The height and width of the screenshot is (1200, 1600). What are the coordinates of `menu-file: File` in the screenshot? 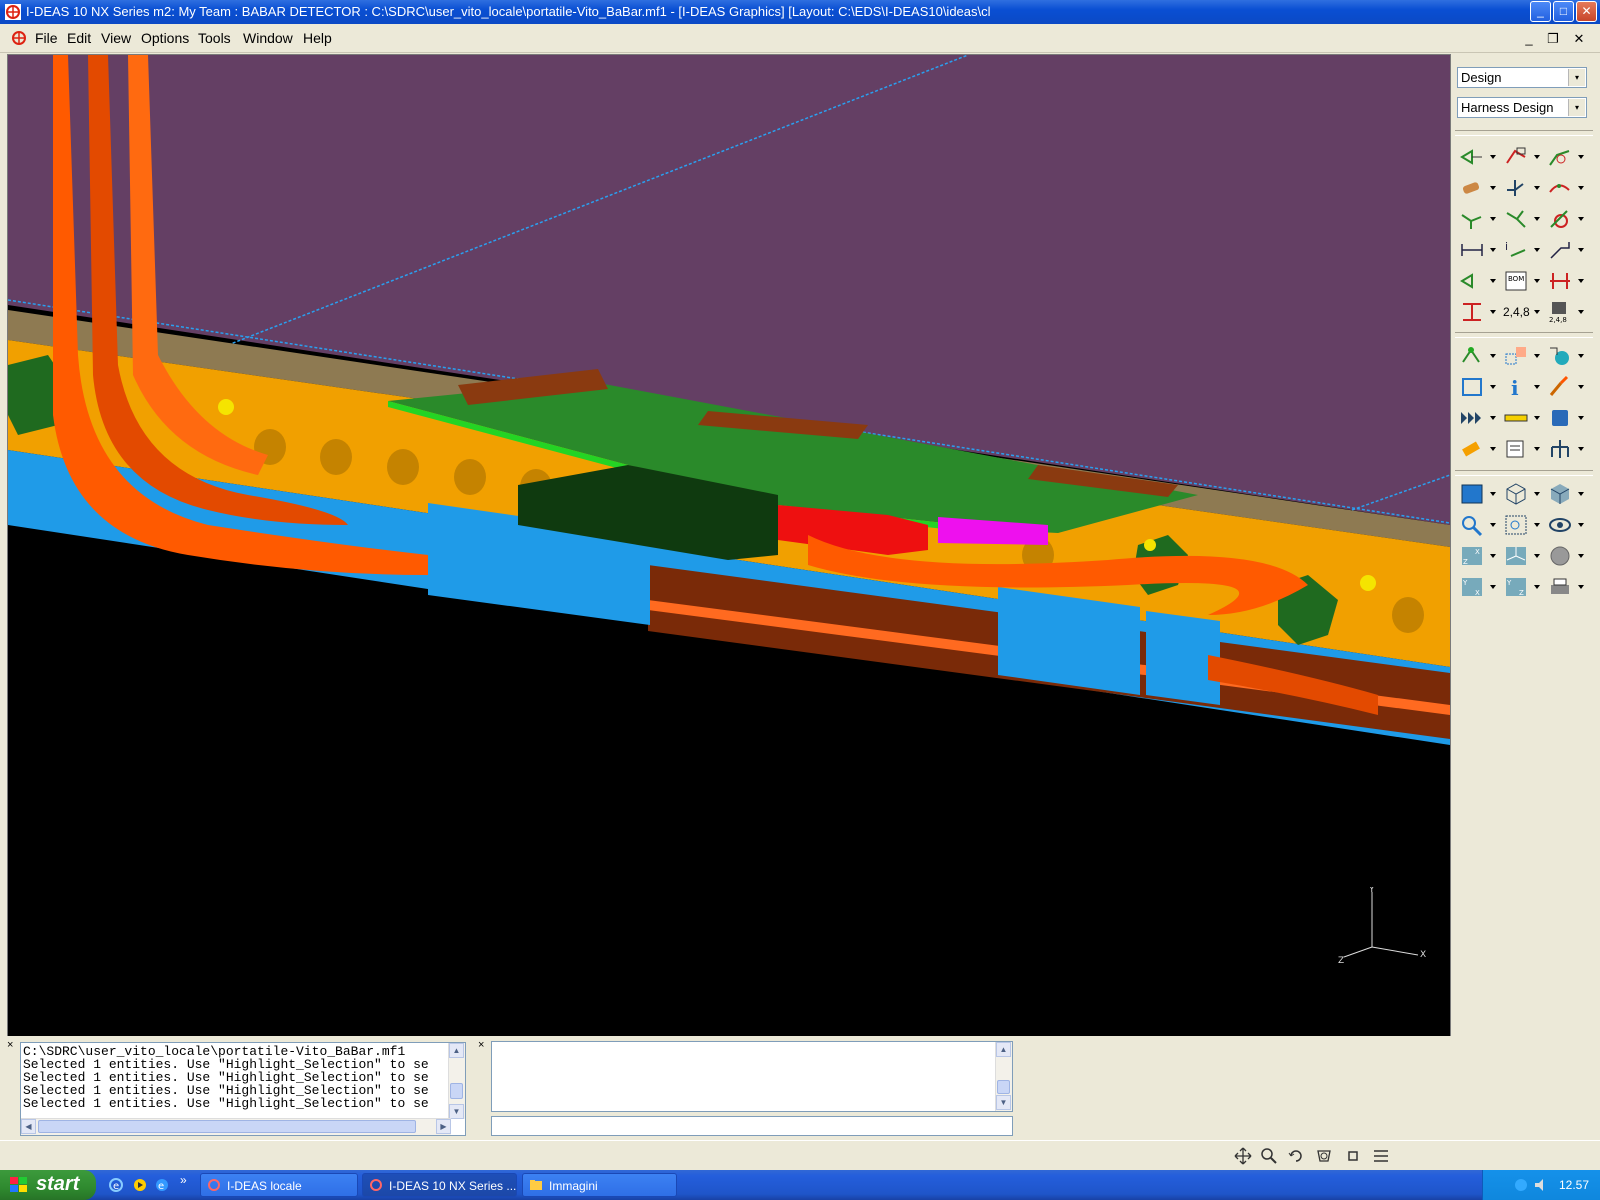 It's located at (46, 38).